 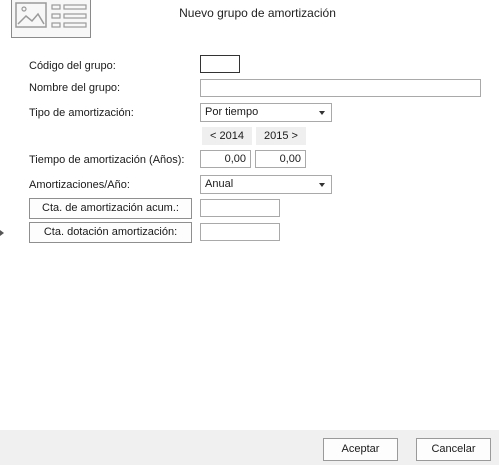 I want to click on amort-anio-label: Amortizaciones/Año:, so click(x=79, y=185).